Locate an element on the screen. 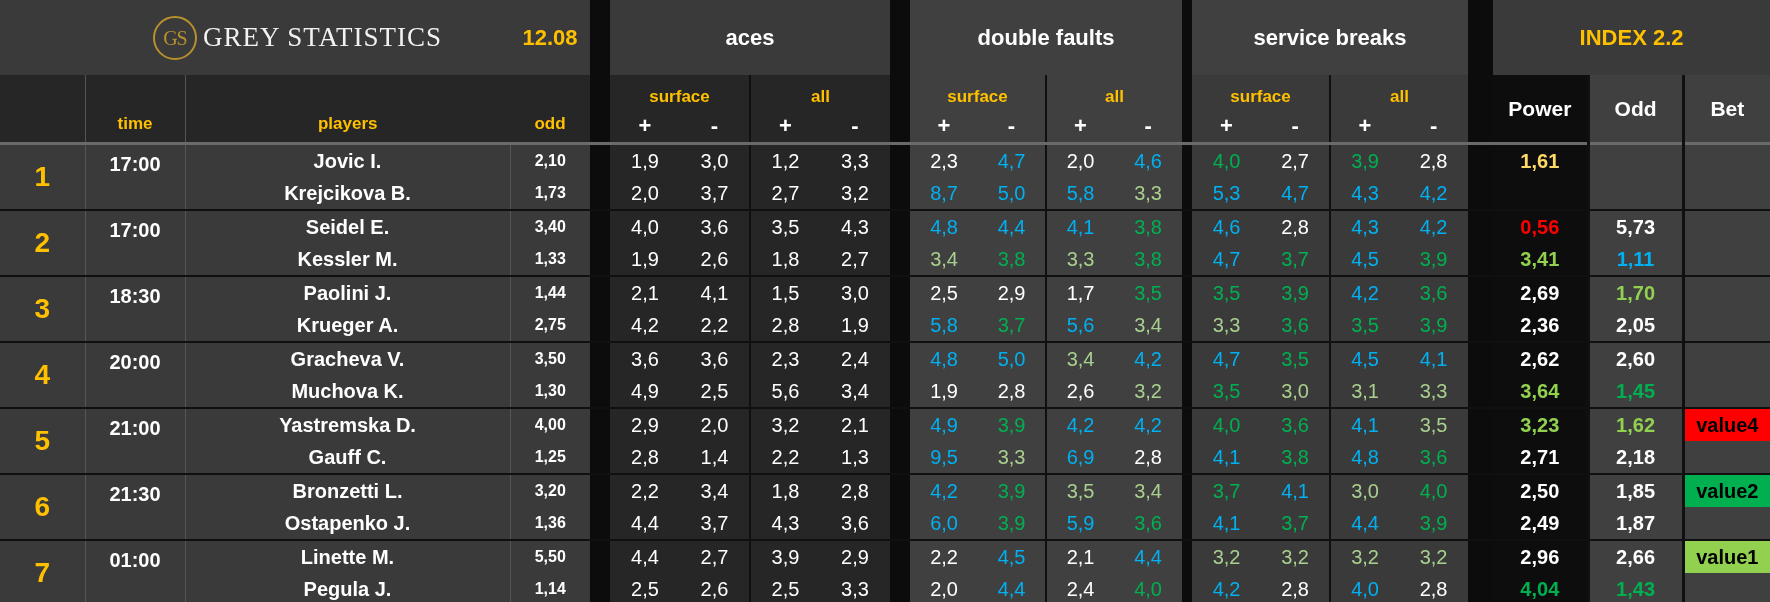 The height and width of the screenshot is (602, 1770). logo-text: GREY STATISTICS is located at coordinates (322, 38).